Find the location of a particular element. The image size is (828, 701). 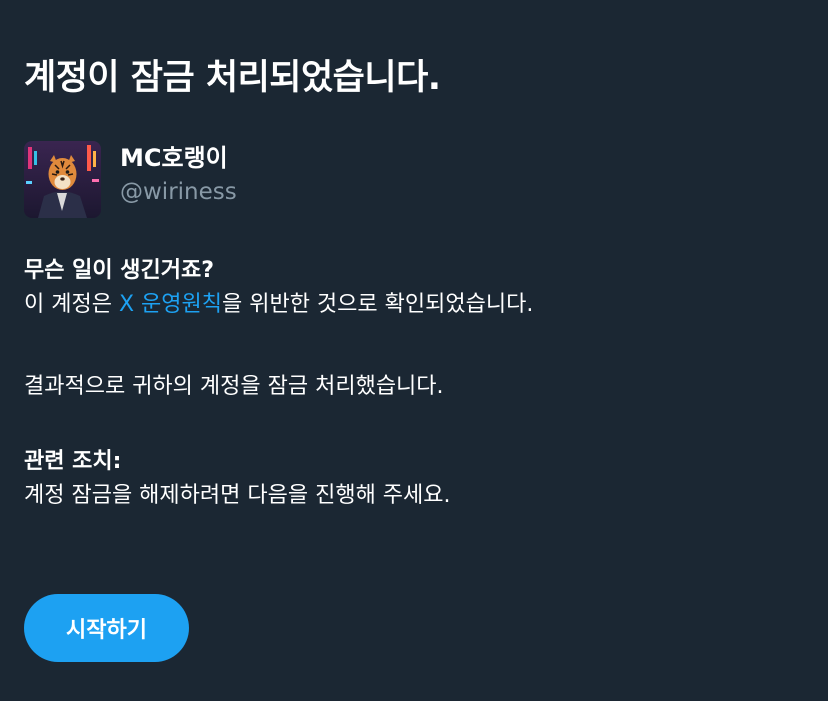

result-section: 결과적으로 귀하의 계정을 잠금 처리했습니다. is located at coordinates (234, 387).